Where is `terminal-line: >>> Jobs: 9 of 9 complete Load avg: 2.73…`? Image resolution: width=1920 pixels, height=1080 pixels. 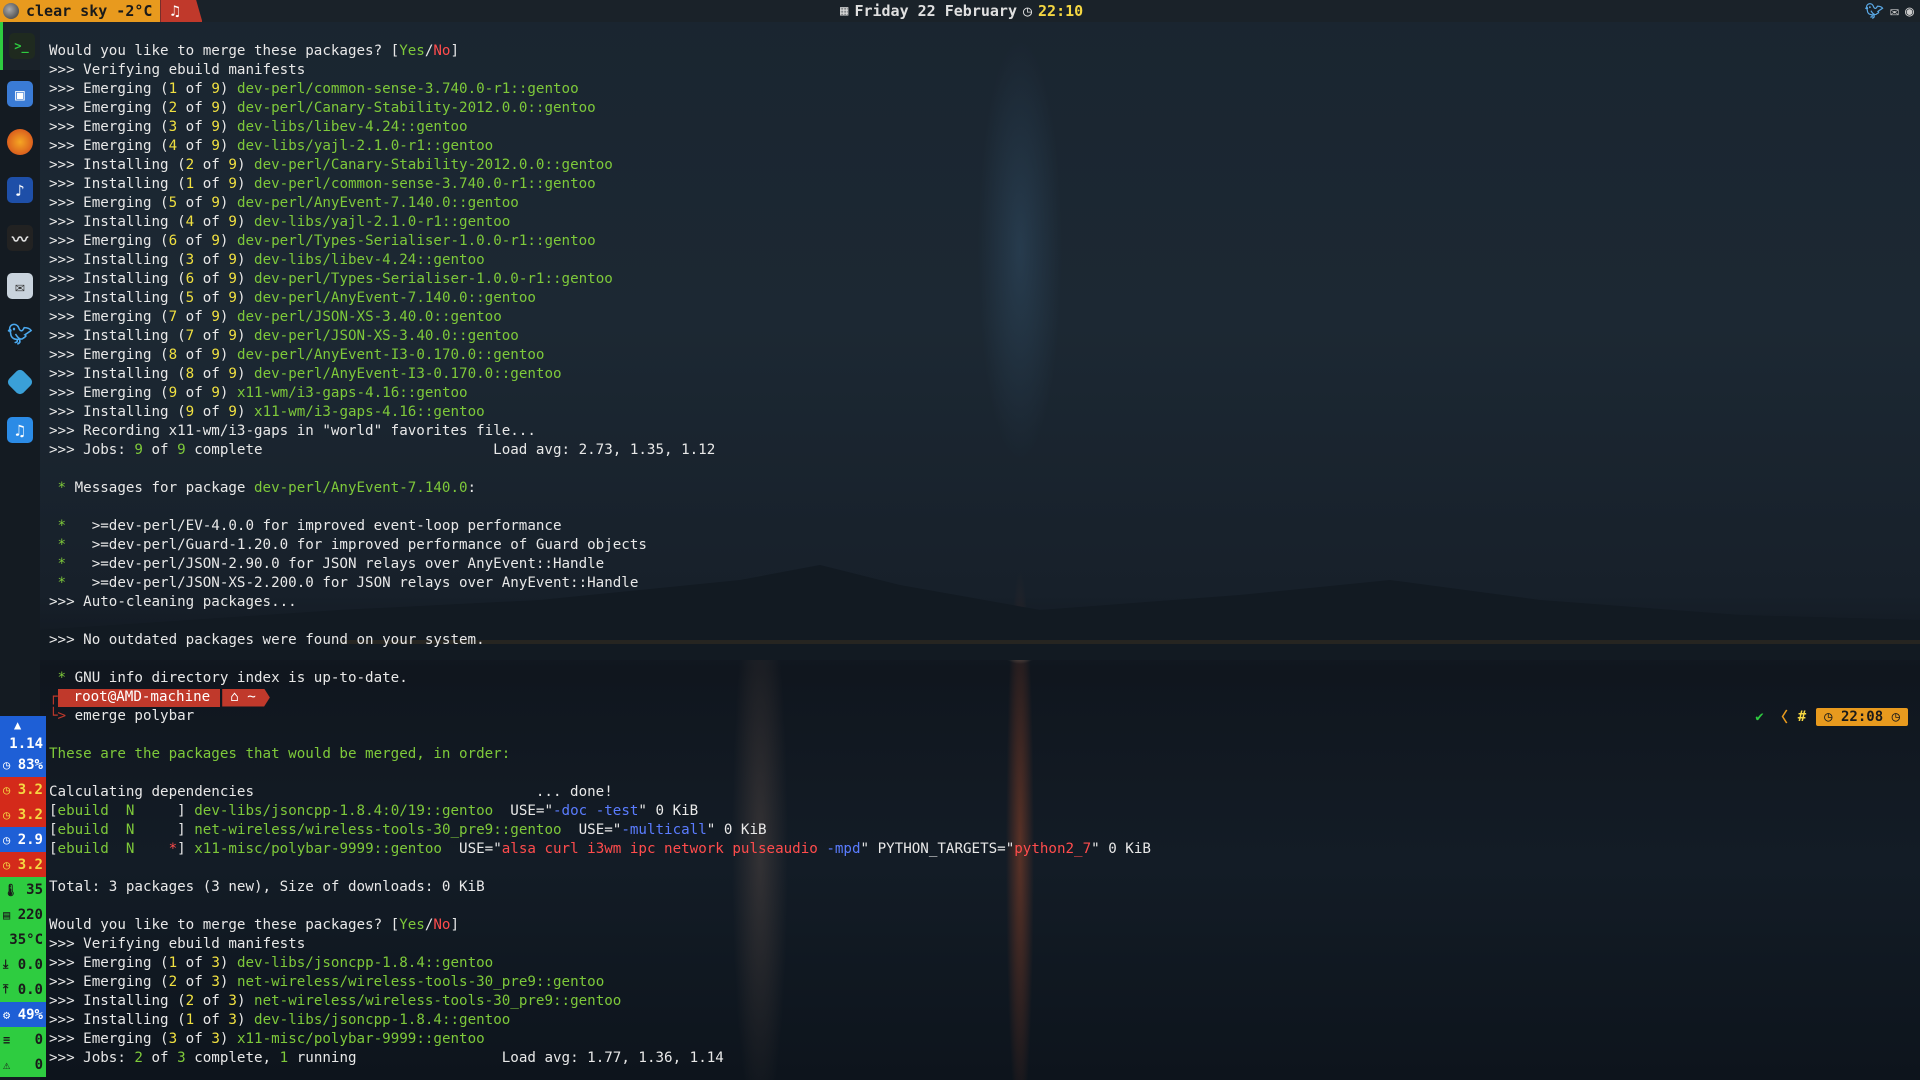
terminal-line: >>> Jobs: 9 of 9 complete Load avg: 2.73… is located at coordinates (979, 450).